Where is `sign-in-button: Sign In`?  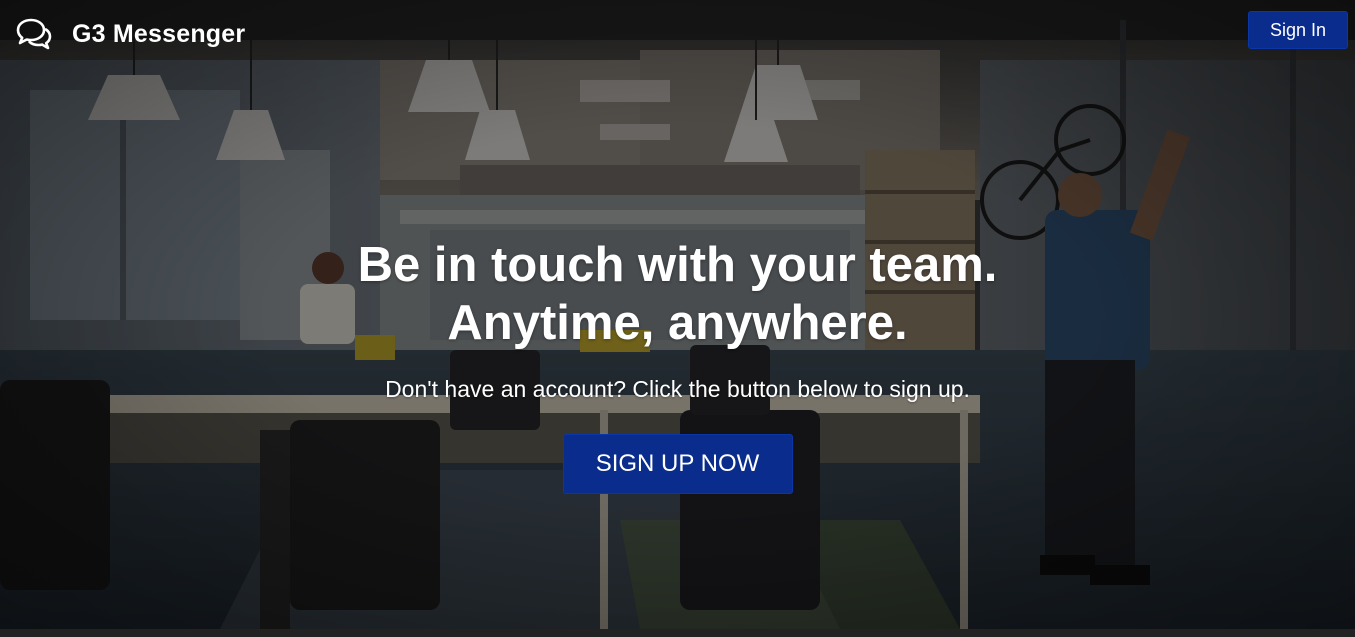
sign-in-button: Sign In is located at coordinates (1298, 30).